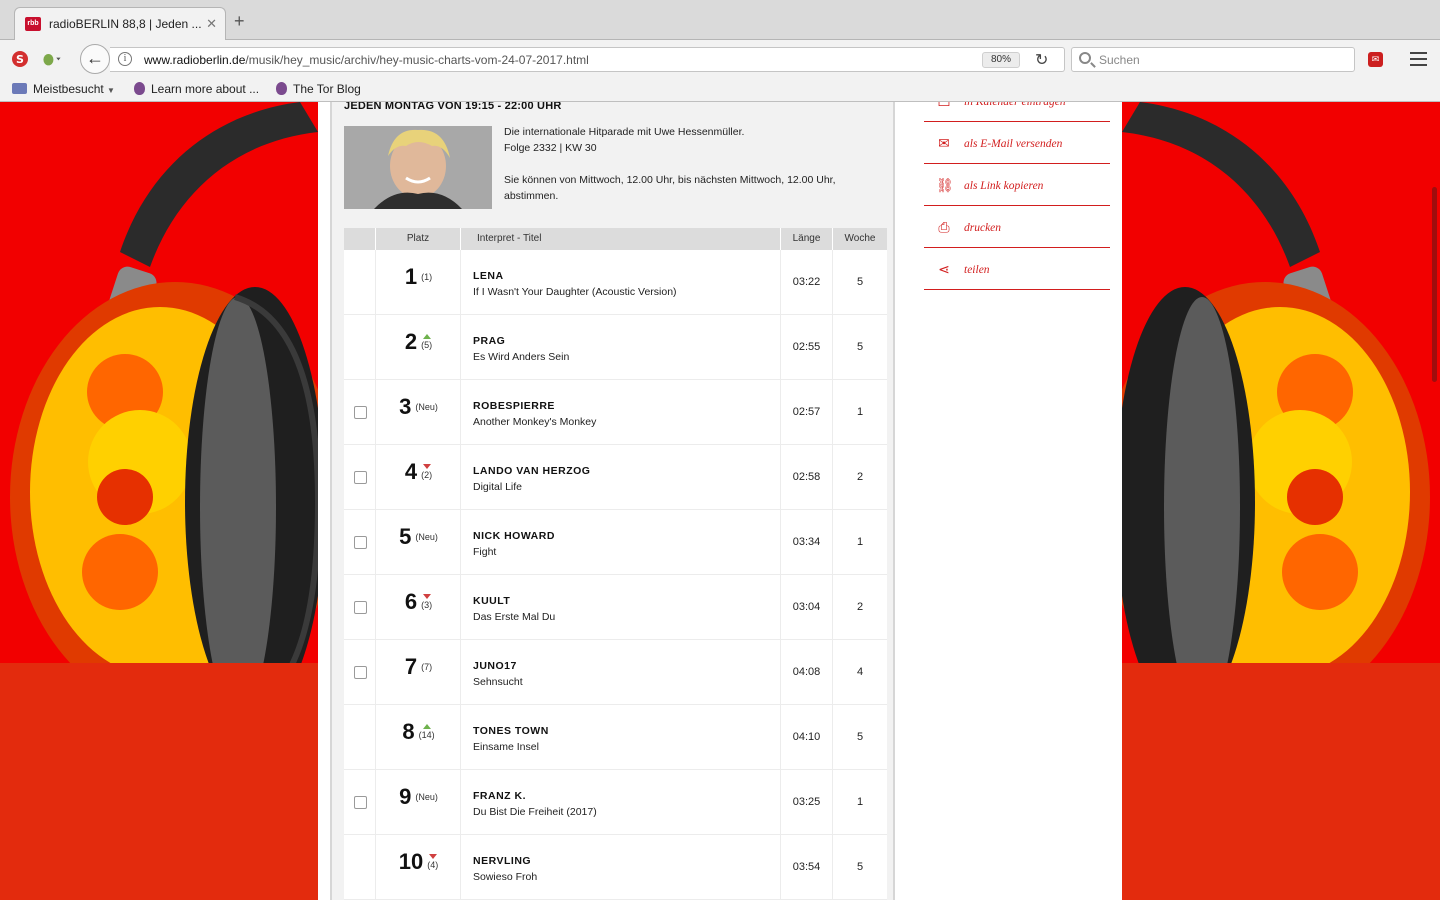  Describe the element at coordinates (944, 269) in the screenshot. I see `share-icon: ⋖` at that location.